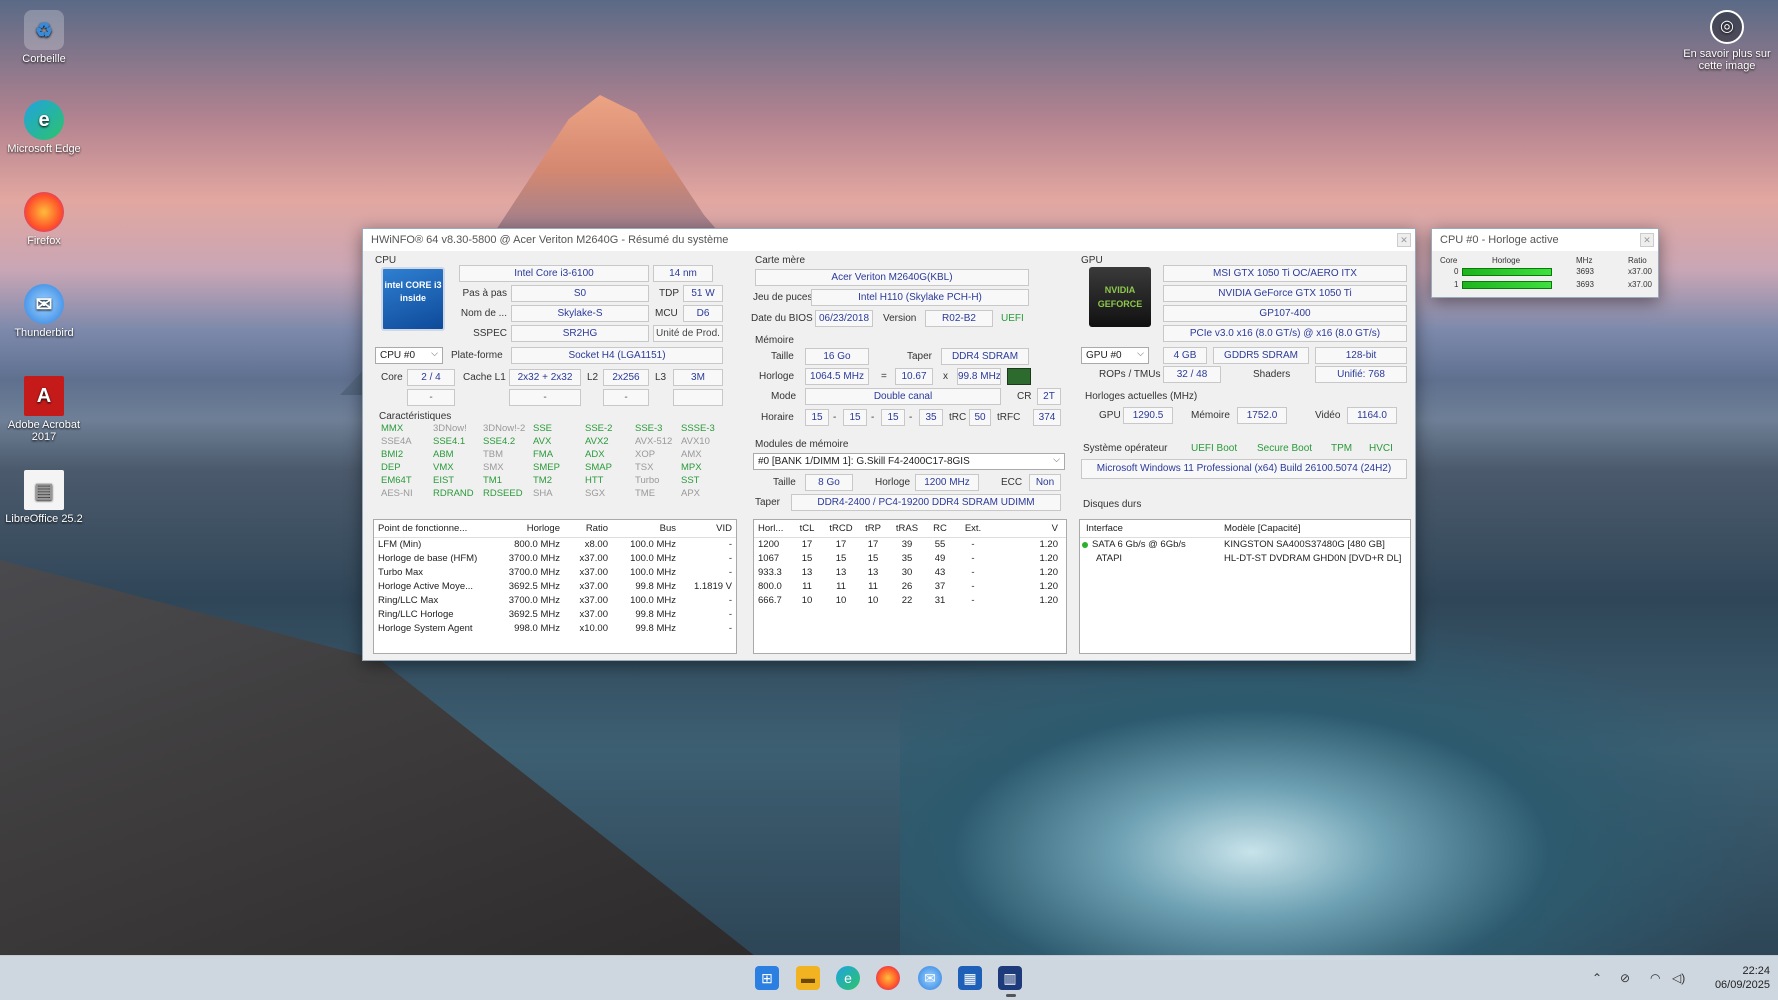  What do you see at coordinates (44, 127) in the screenshot?
I see `desktop-icon-edge: e Microsoft Edge` at bounding box center [44, 127].